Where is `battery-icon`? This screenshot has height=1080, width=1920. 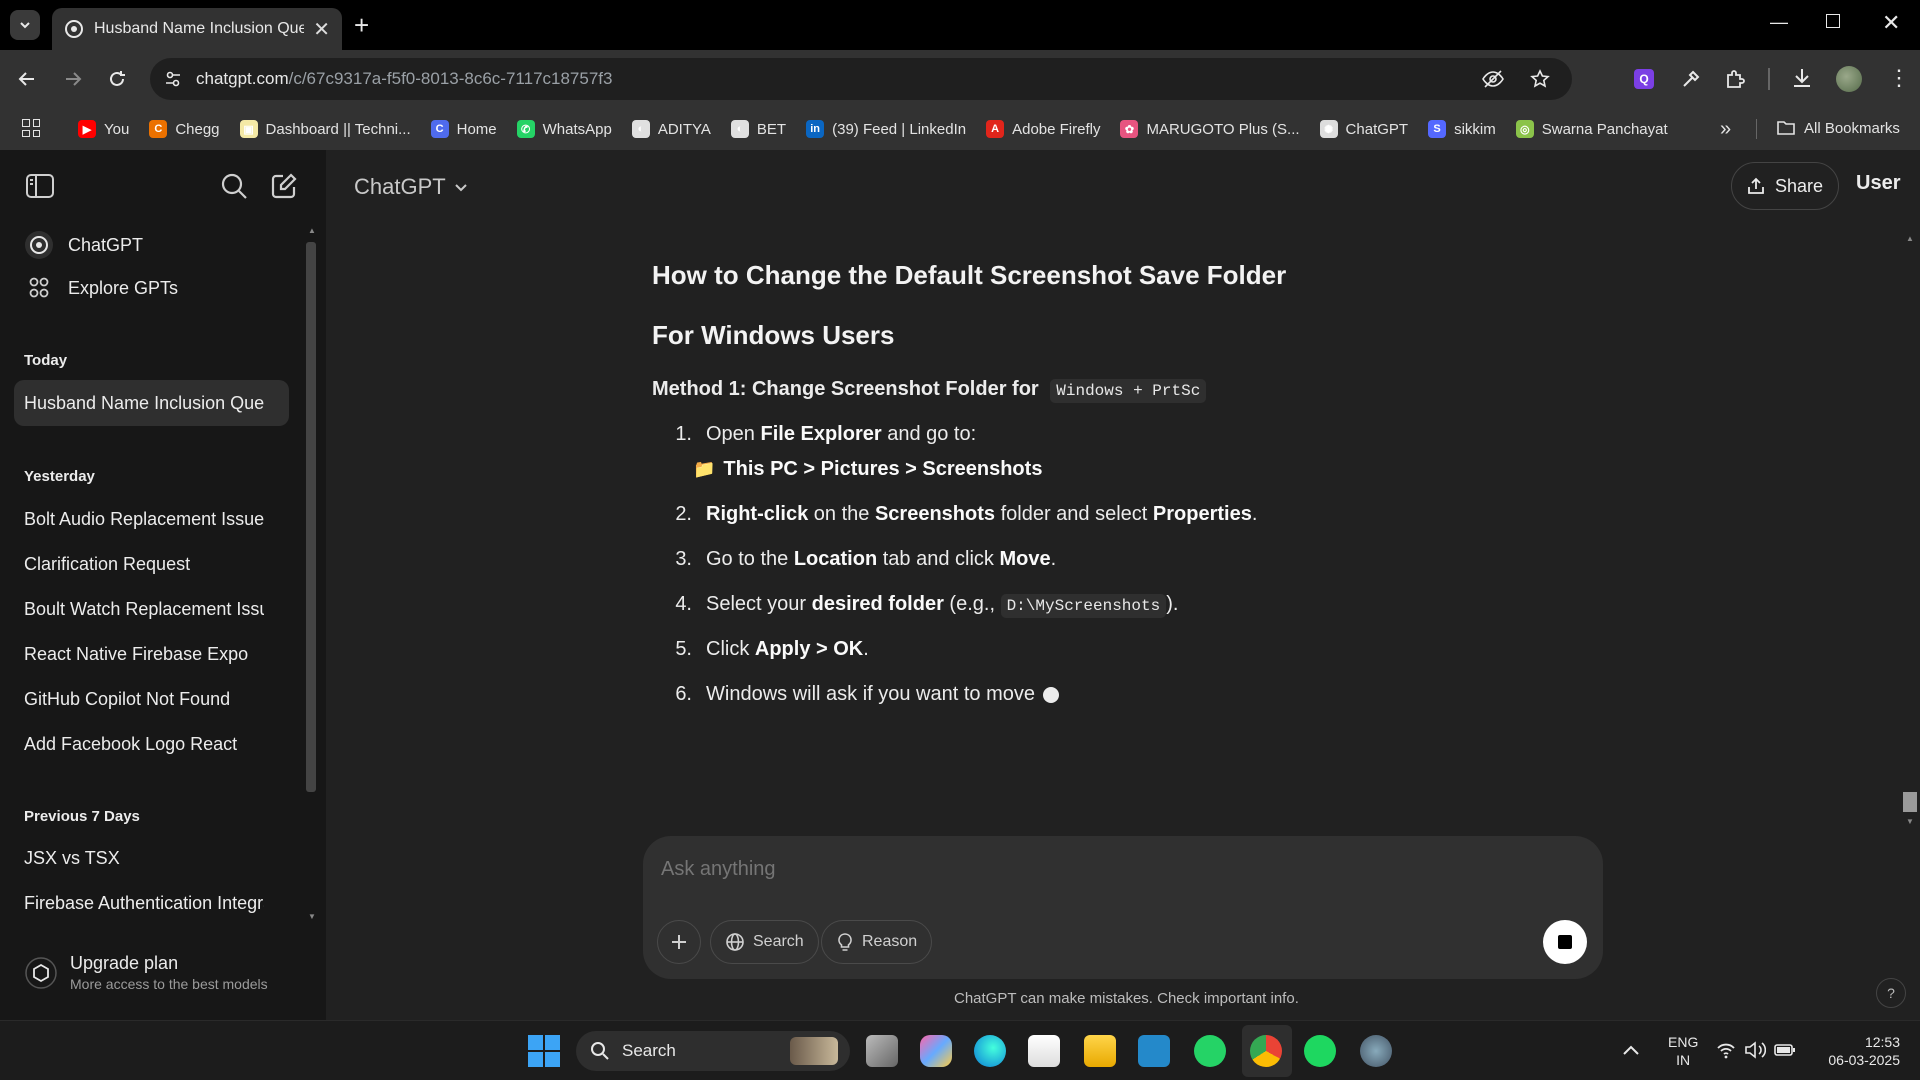
battery-icon is located at coordinates (1785, 1050).